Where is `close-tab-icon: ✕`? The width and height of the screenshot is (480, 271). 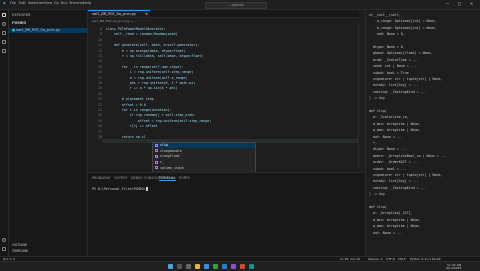 close-tab-icon: ✕ is located at coordinates (146, 14).